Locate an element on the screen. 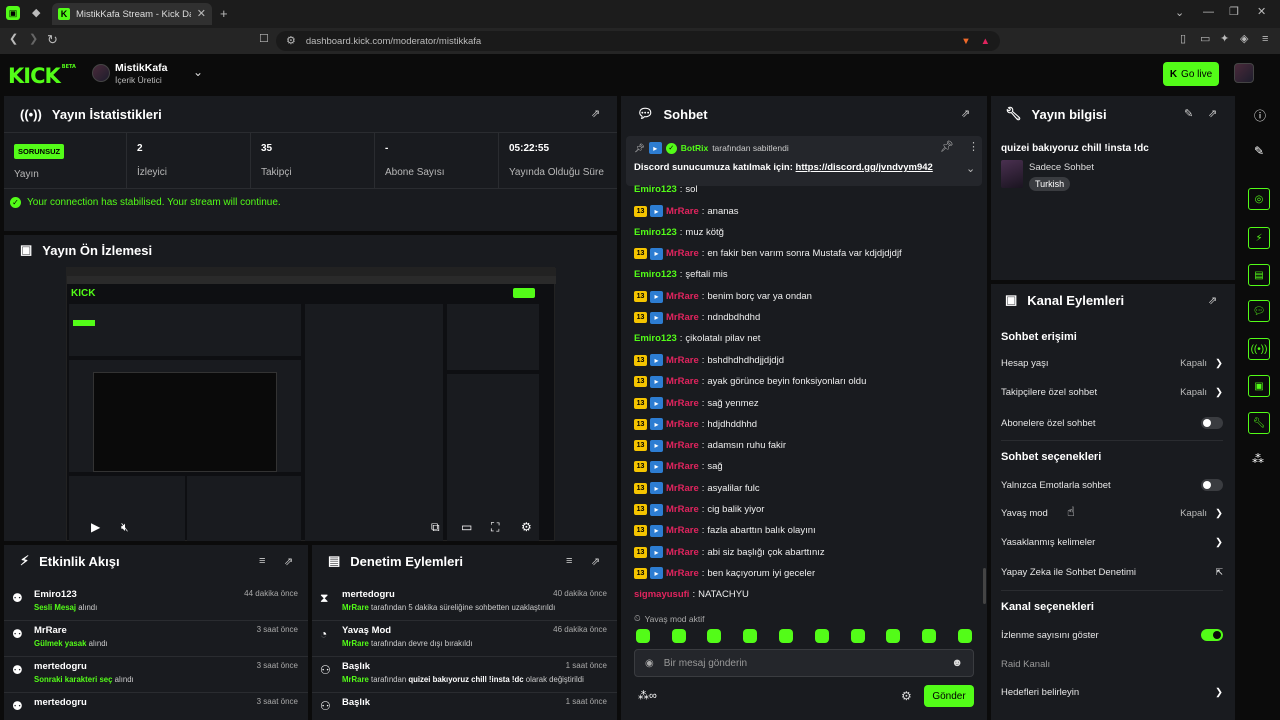 The height and width of the screenshot is (720, 1280). theater-icon: ▭ is located at coordinates (466, 527).